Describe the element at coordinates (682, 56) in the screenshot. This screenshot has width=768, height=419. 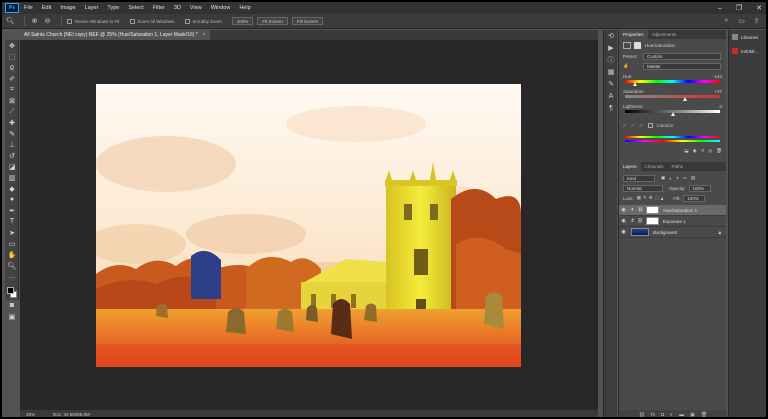
I see `preset-dropdown: Custom` at that location.